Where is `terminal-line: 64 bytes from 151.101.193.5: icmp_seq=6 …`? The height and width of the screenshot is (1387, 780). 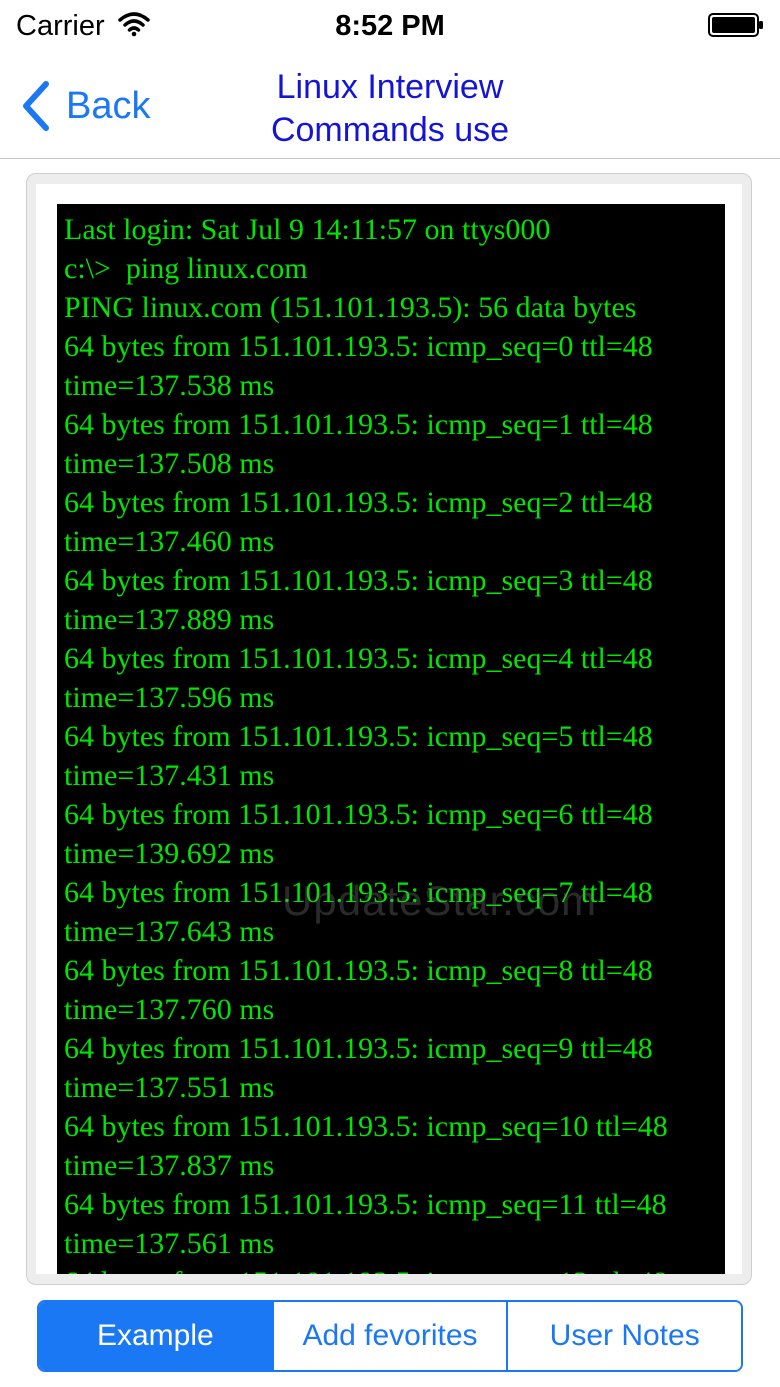 terminal-line: 64 bytes from 151.101.193.5: icmp_seq=6 … is located at coordinates (358, 814).